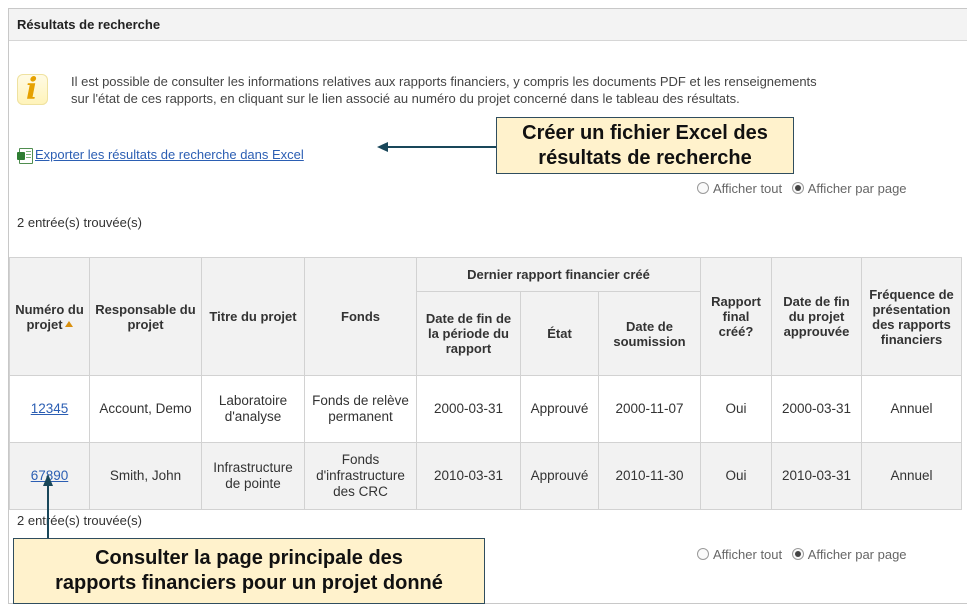 The width and height of the screenshot is (967, 604). What do you see at coordinates (249, 558) in the screenshot?
I see `callout-project-line1: Consulter la page principale des` at bounding box center [249, 558].